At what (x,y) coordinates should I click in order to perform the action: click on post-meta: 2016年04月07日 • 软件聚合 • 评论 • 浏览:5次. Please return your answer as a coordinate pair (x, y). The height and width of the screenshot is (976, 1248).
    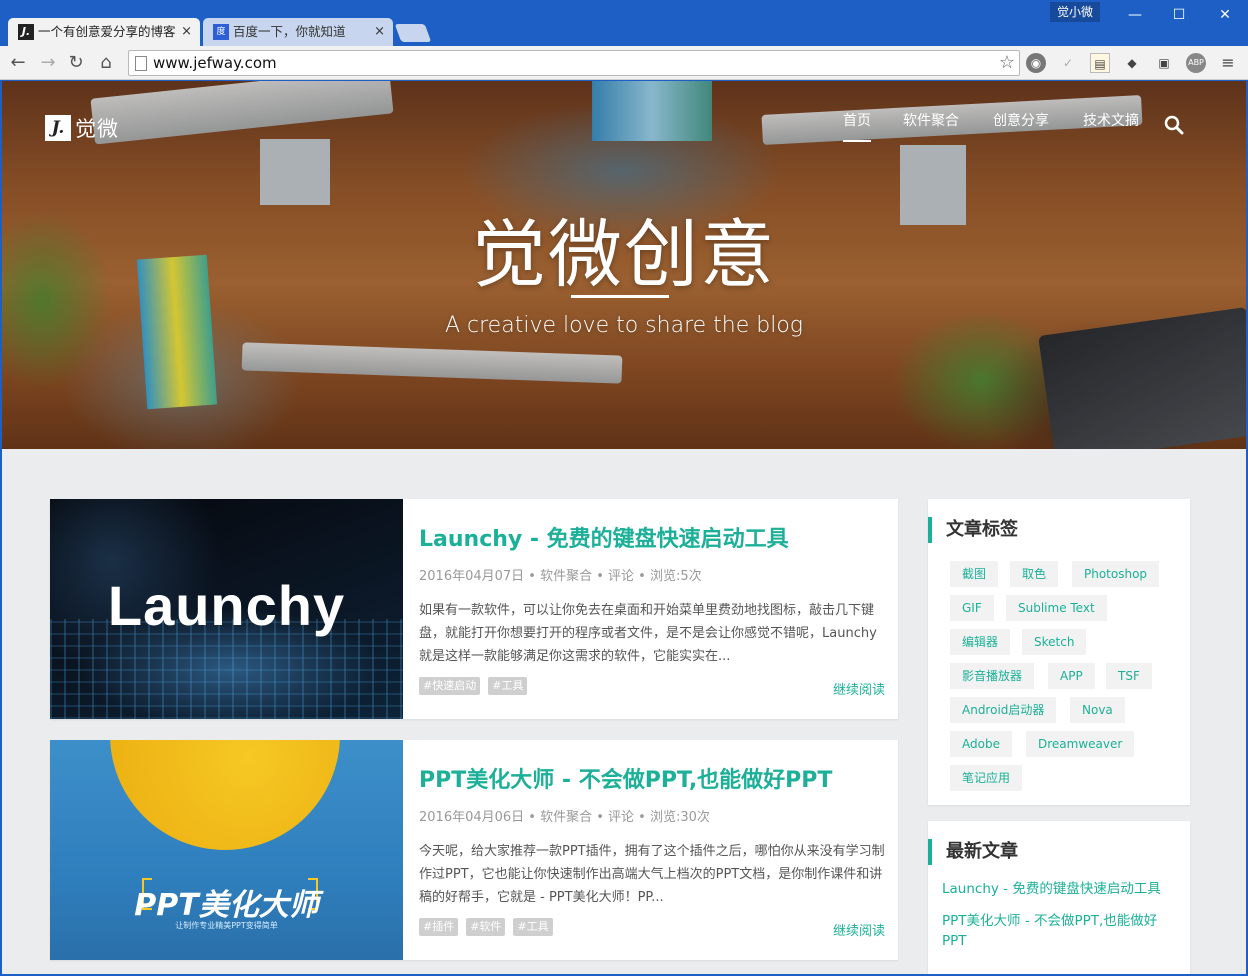
    Looking at the image, I should click on (560, 576).